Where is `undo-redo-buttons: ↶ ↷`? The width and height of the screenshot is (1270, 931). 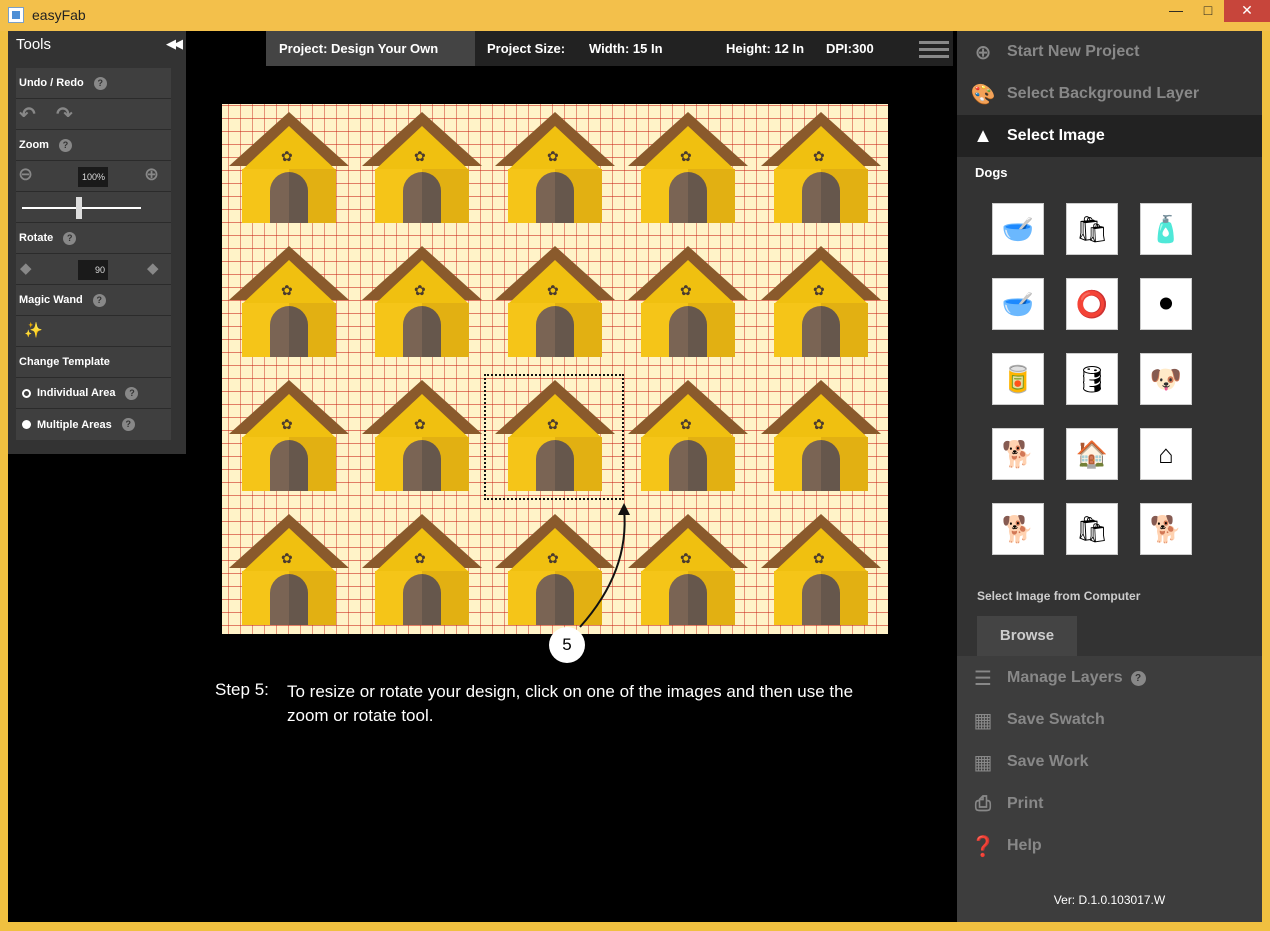 undo-redo-buttons: ↶ ↷ is located at coordinates (93, 114).